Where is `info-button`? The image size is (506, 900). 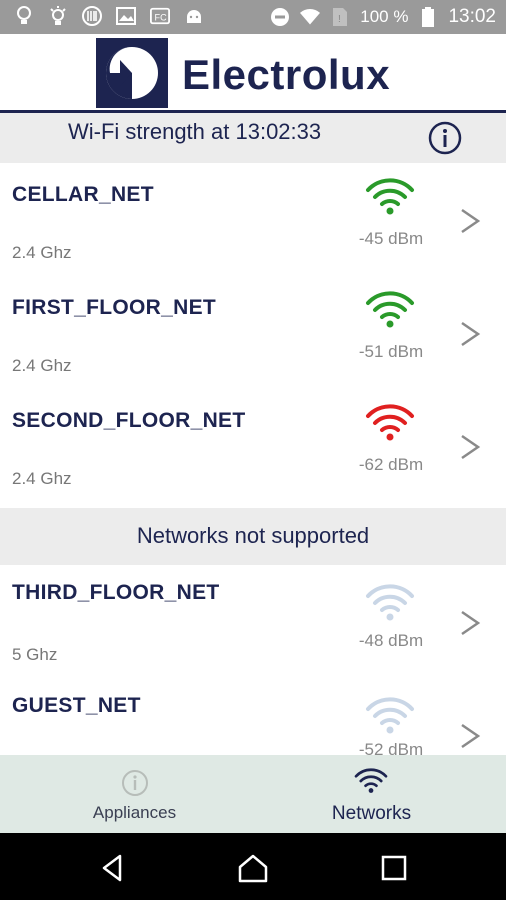 info-button is located at coordinates (445, 138).